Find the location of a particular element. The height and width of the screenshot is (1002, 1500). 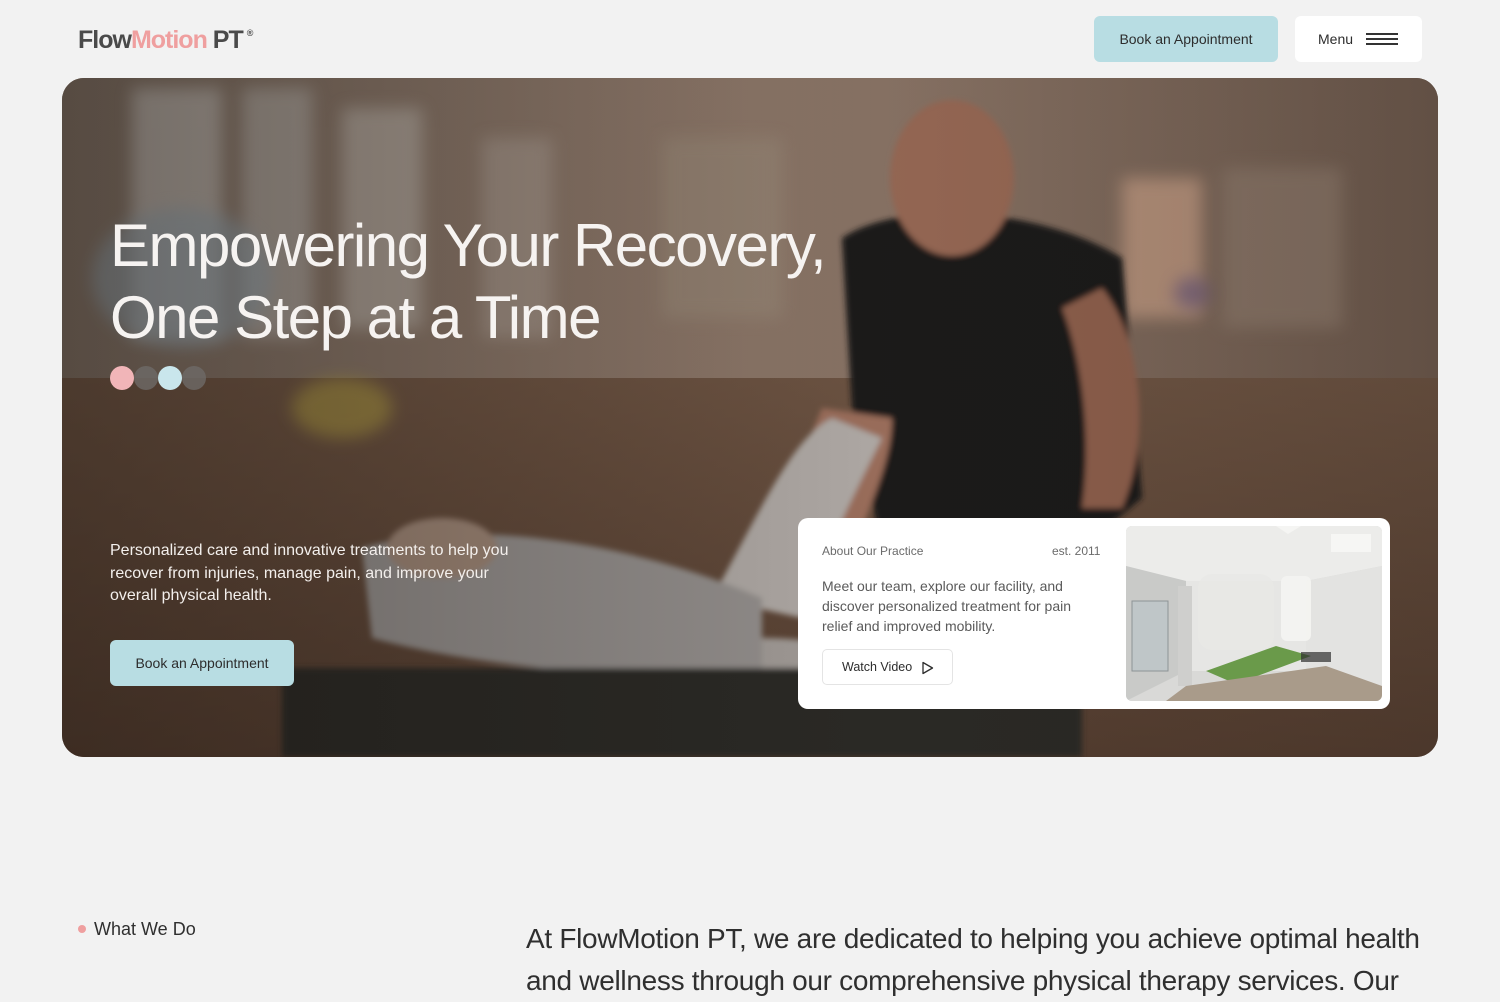

logo: FlowMotion PT ® is located at coordinates (165, 40).